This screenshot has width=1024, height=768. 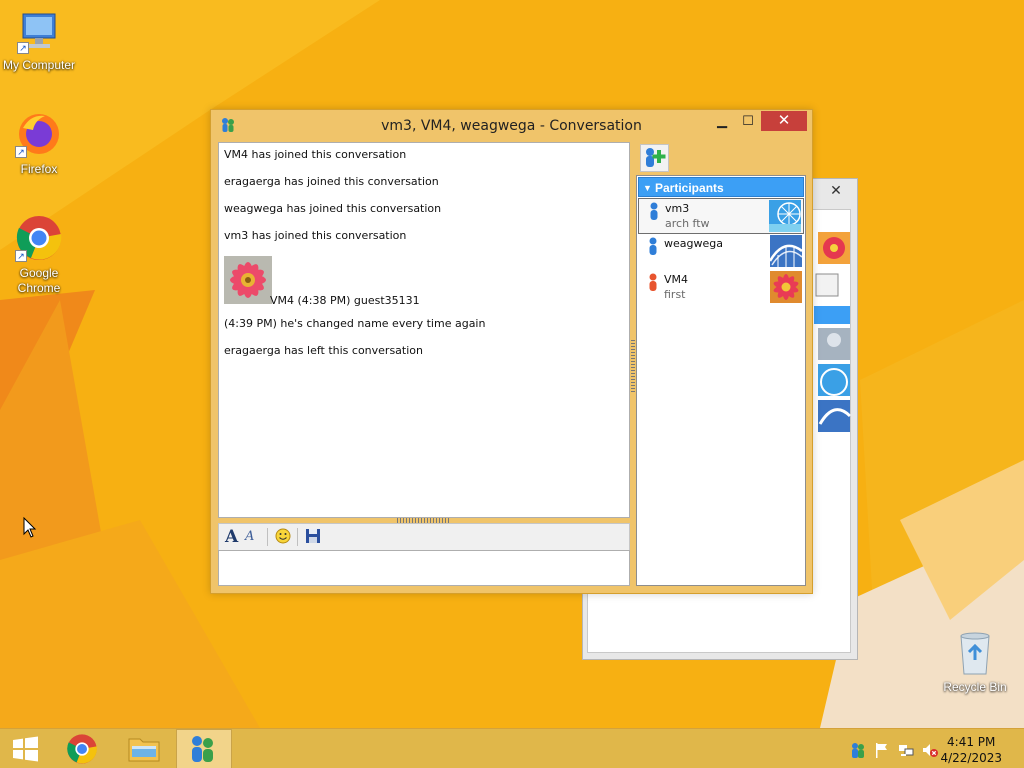 I want to click on participants-header: ▼ Participants, so click(x=721, y=187).